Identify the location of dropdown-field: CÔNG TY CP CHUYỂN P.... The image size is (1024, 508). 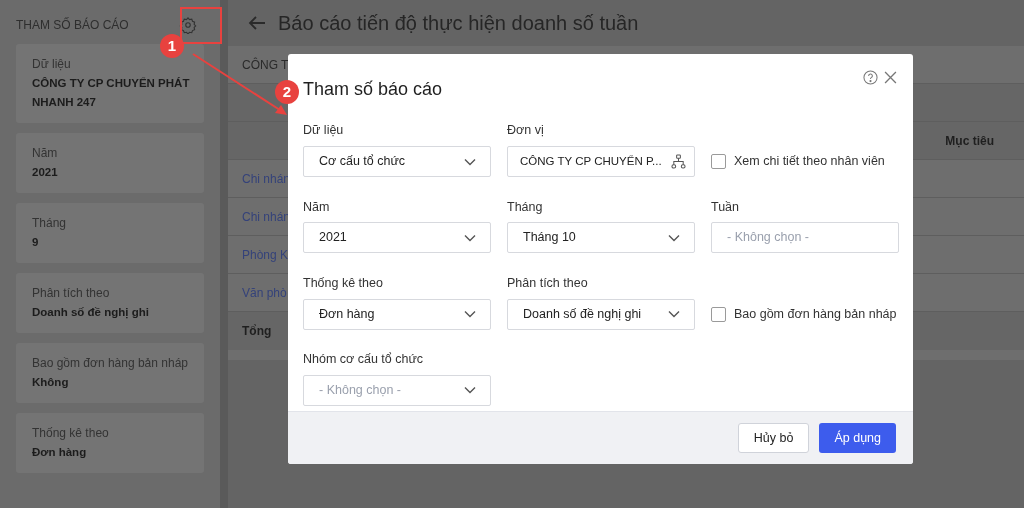
(601, 161).